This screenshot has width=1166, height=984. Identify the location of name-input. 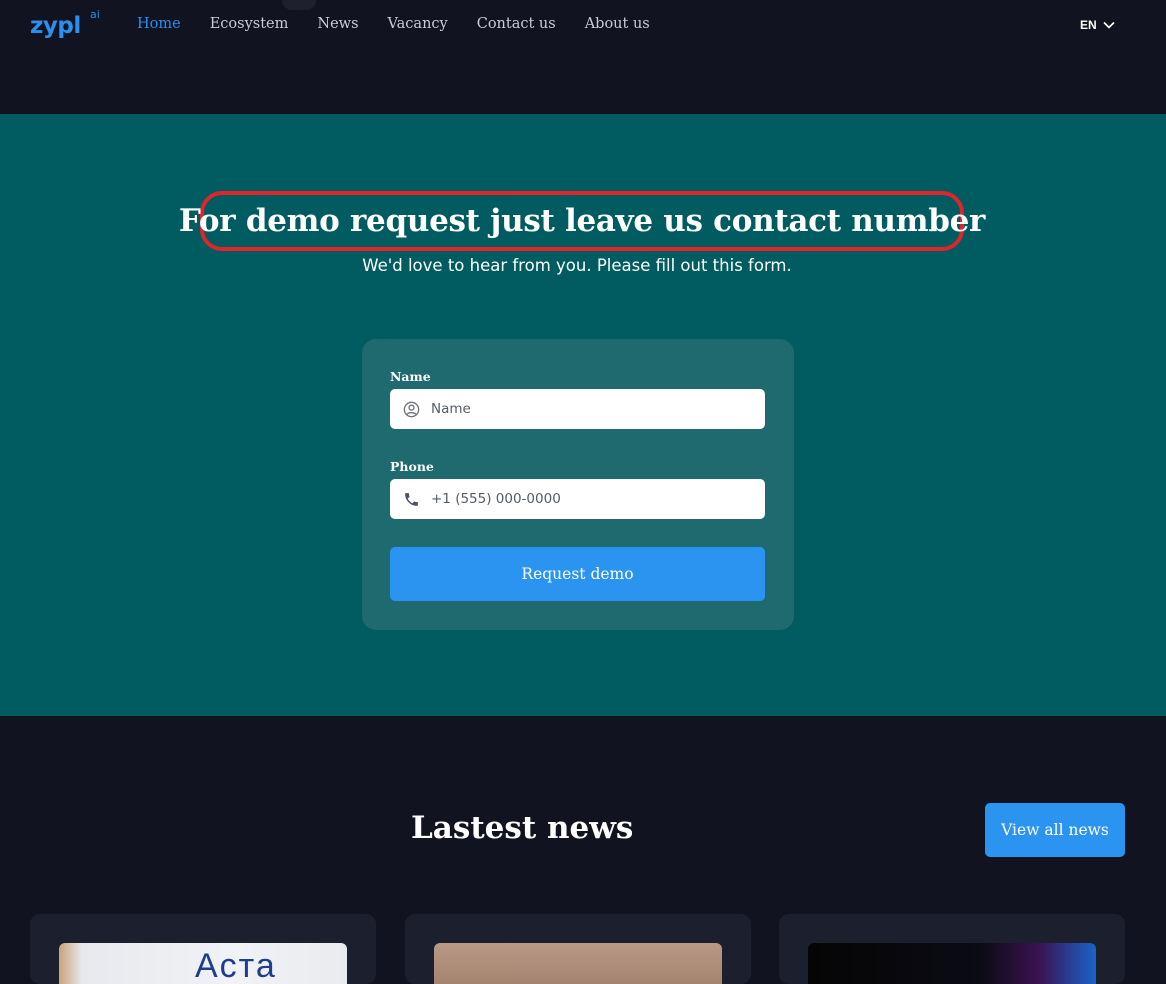
(591, 409).